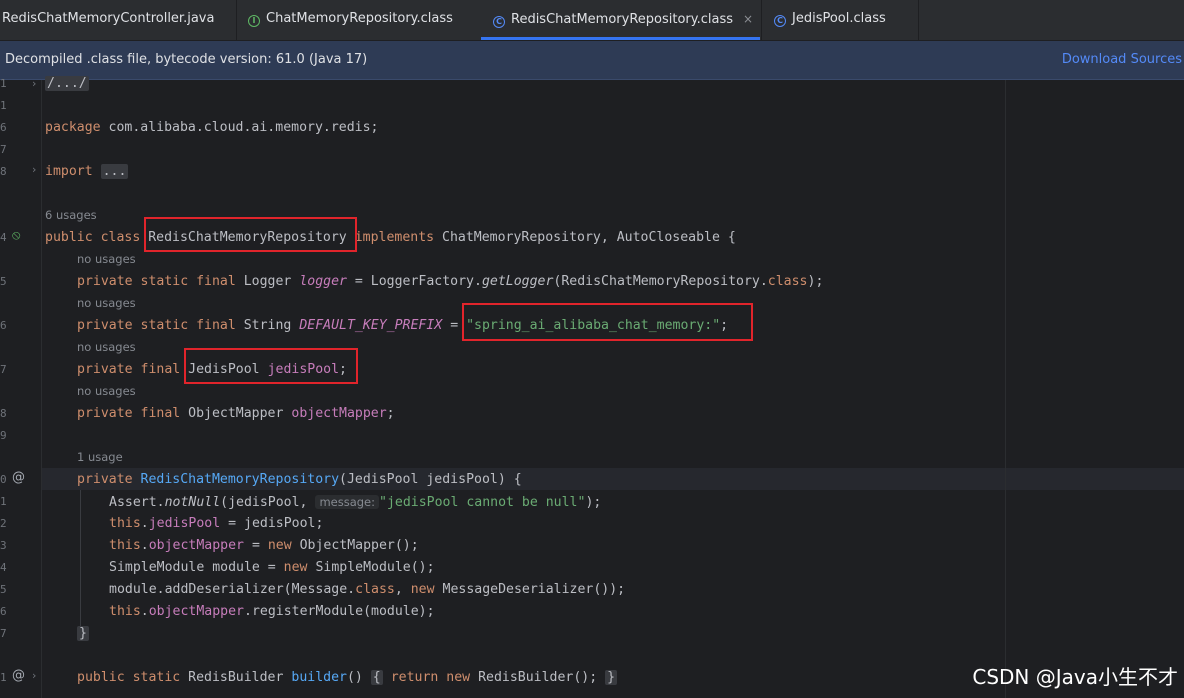 This screenshot has width=1184, height=698. Describe the element at coordinates (3, 171) in the screenshot. I see `line-number: 8` at that location.